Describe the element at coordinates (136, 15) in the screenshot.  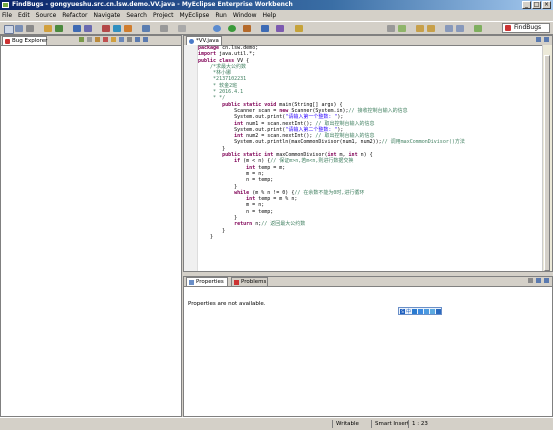
I see `menu-search: Search` at that location.